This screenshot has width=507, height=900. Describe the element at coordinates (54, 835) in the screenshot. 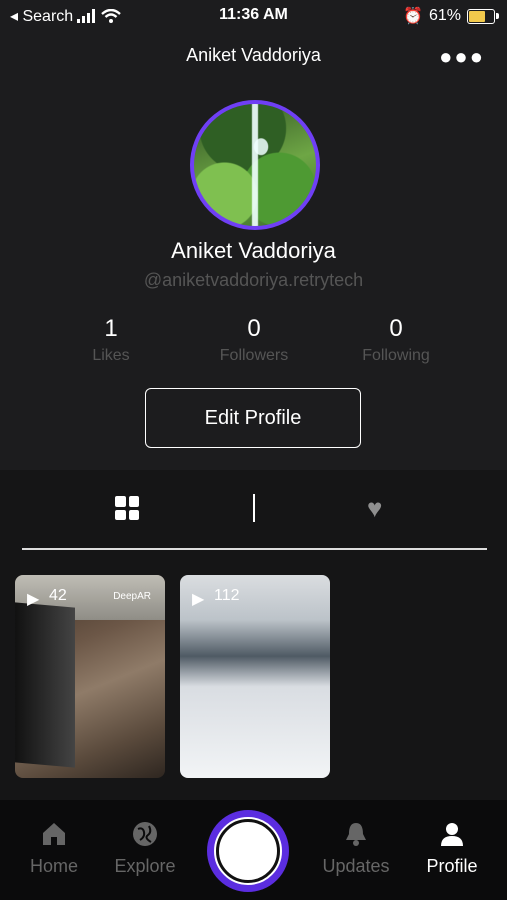

I see `home-icon` at that location.